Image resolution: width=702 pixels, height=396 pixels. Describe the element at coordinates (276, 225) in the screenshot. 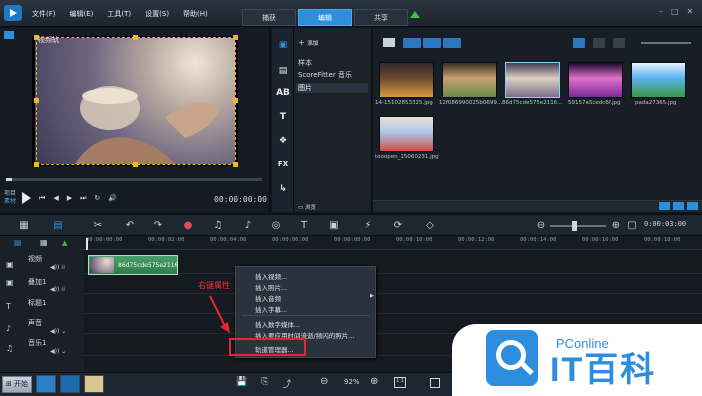

I see `motion-tracking-icon: ◎` at that location.